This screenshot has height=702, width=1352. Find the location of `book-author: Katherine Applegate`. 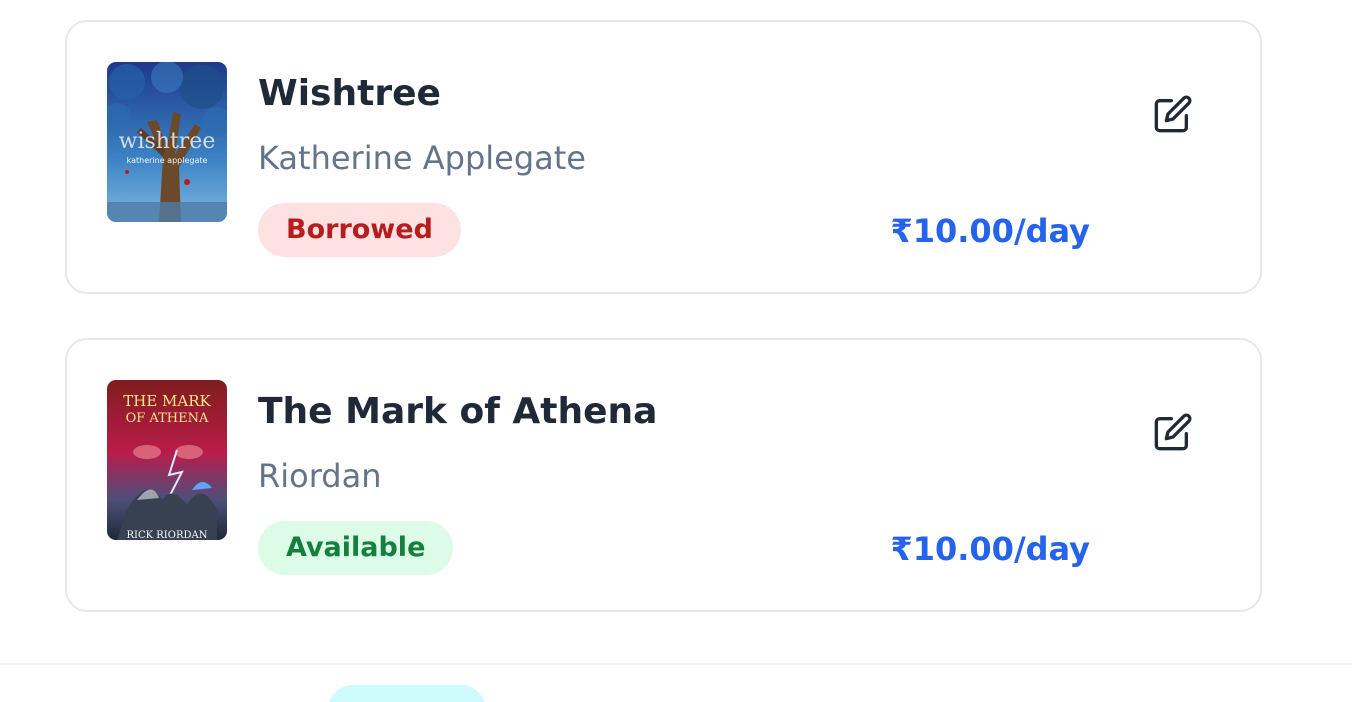

book-author: Katherine Applegate is located at coordinates (422, 158).